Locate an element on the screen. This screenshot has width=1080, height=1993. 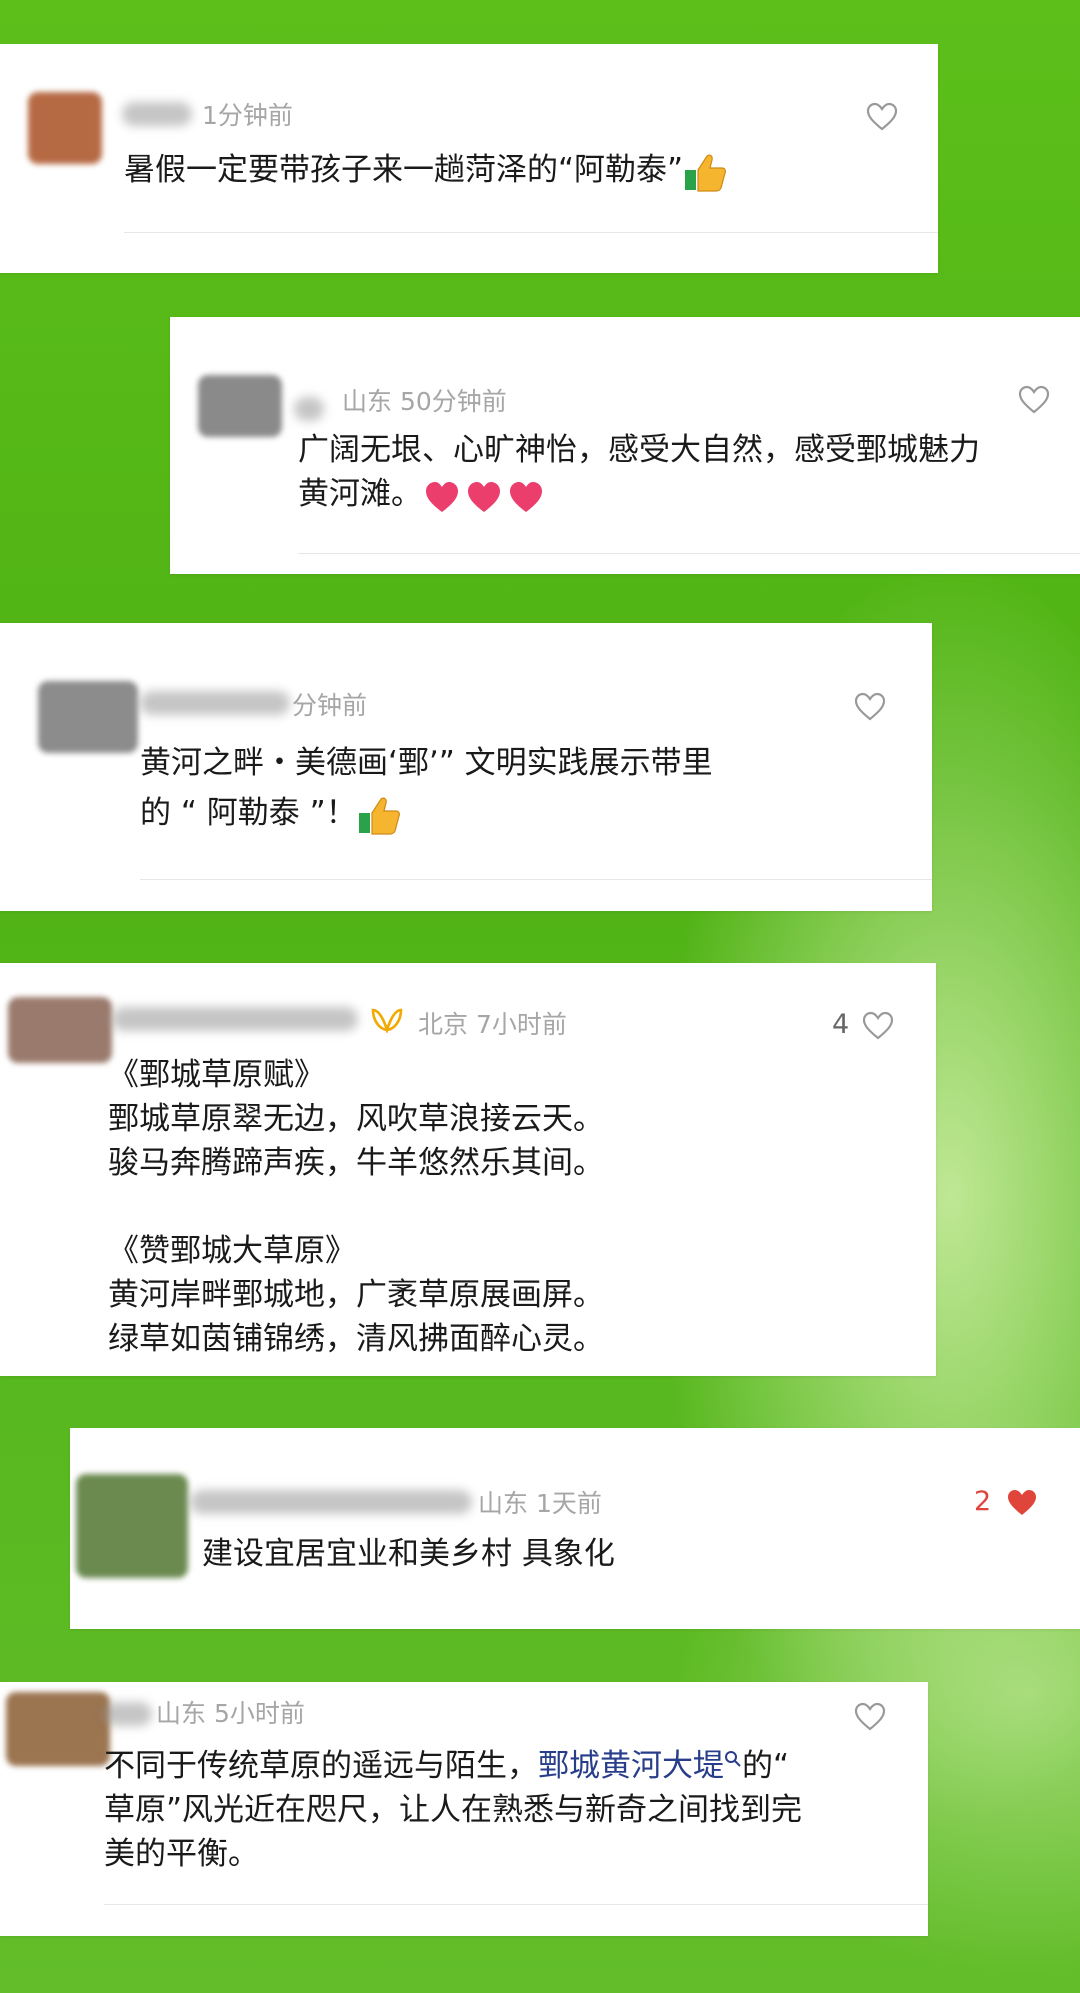
vip-badge-icon is located at coordinates (387, 1020).